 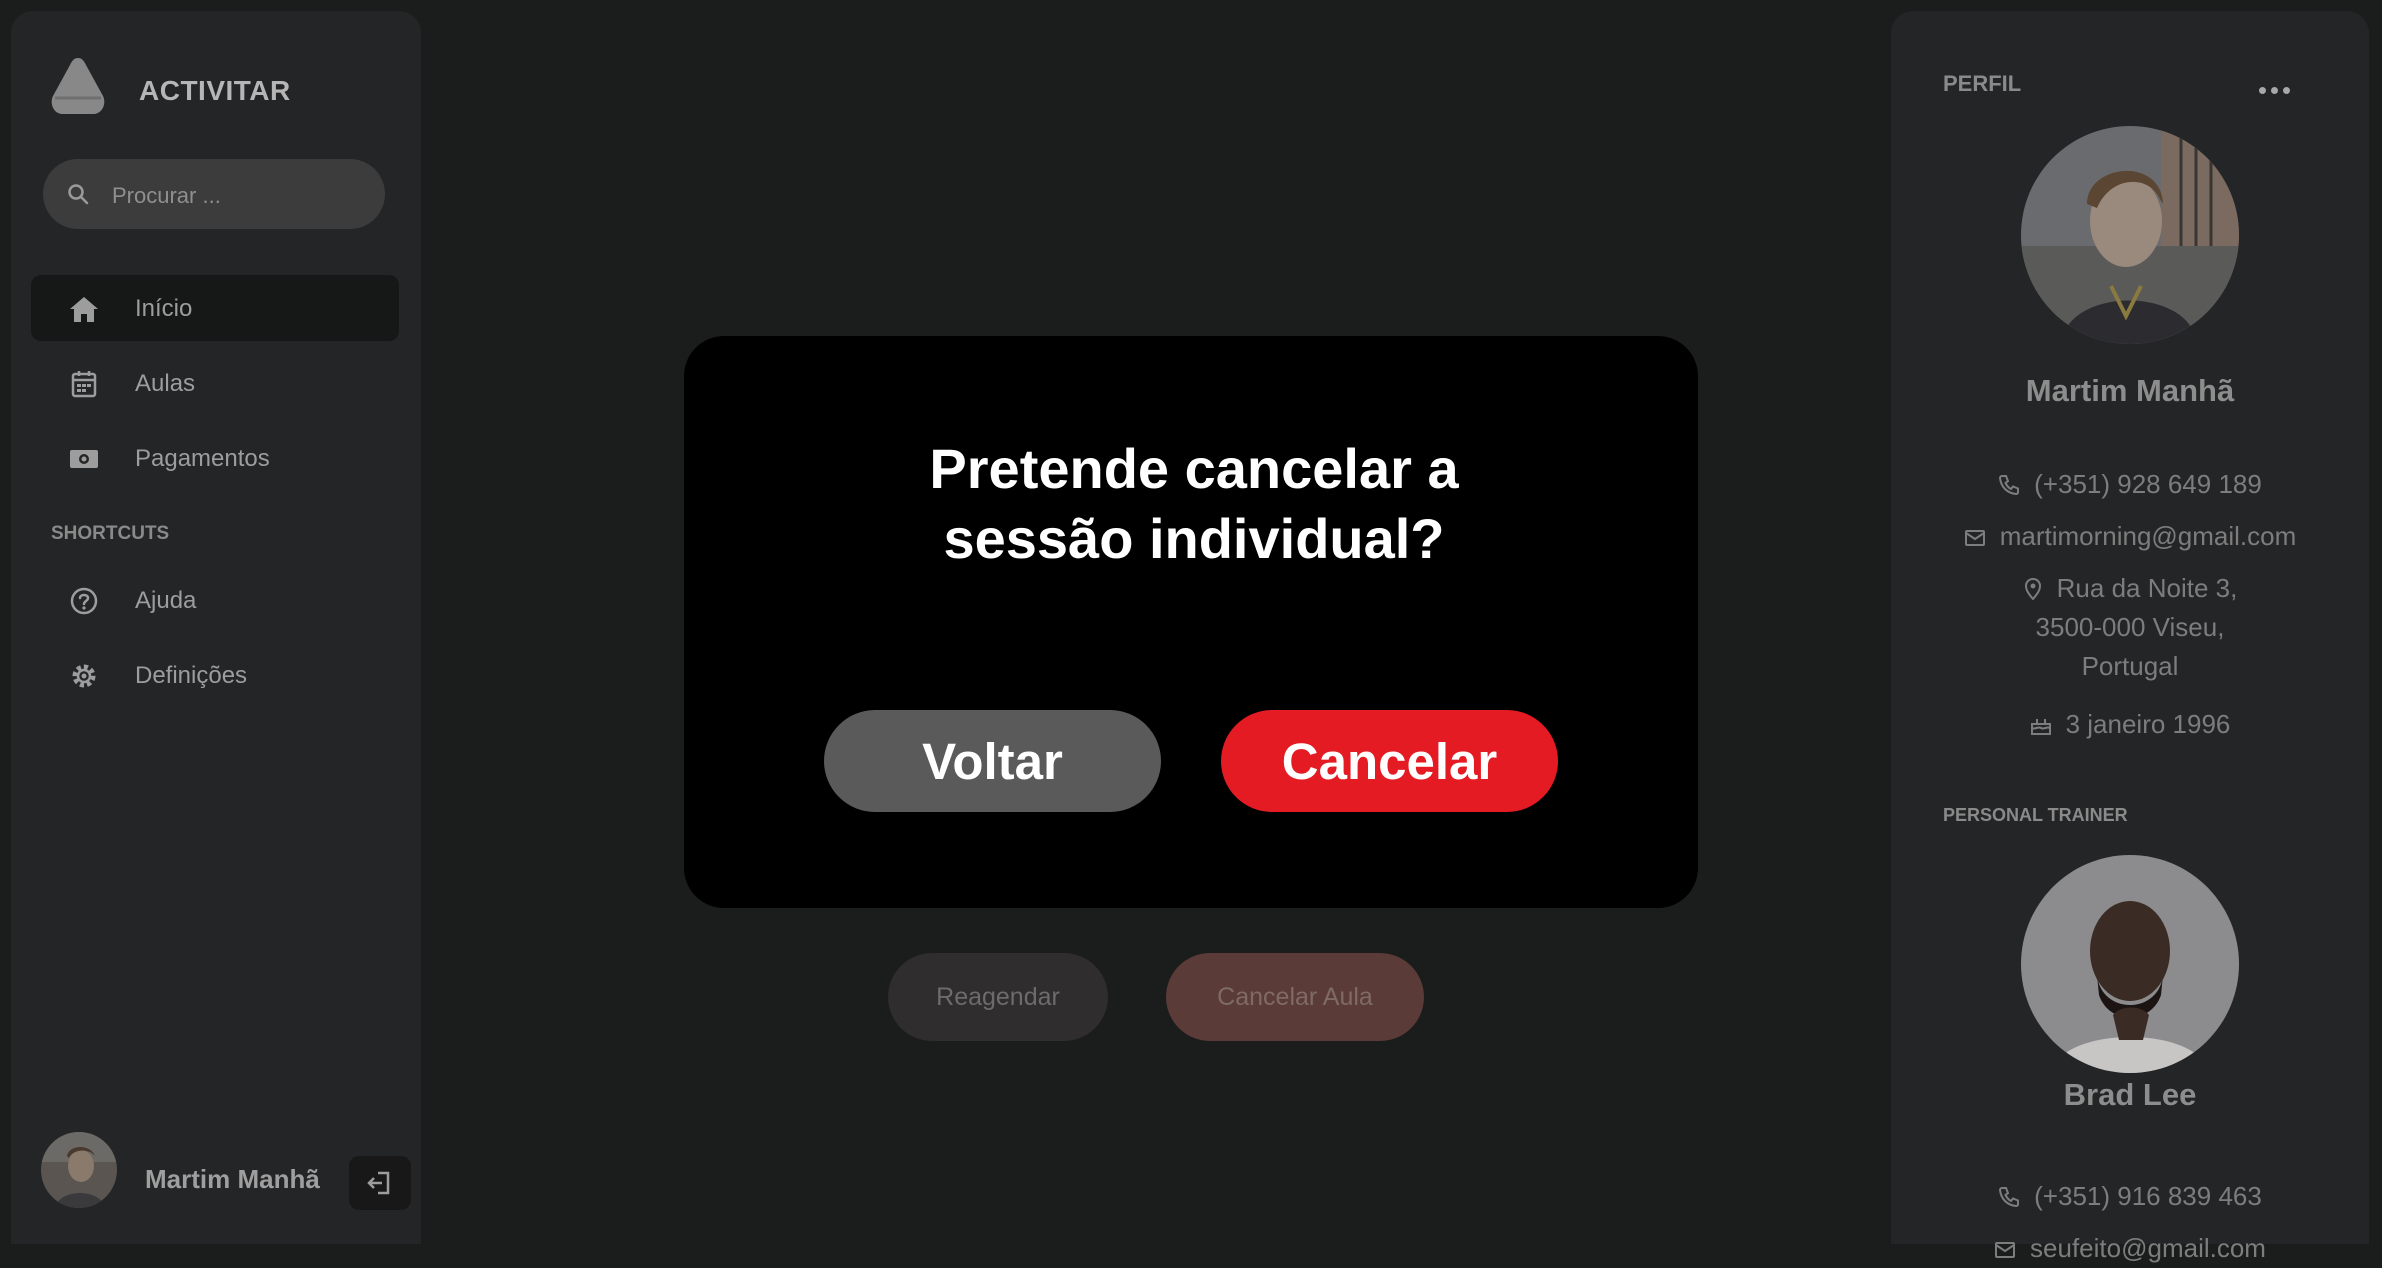 What do you see at coordinates (78, 194) in the screenshot?
I see `search-icon` at bounding box center [78, 194].